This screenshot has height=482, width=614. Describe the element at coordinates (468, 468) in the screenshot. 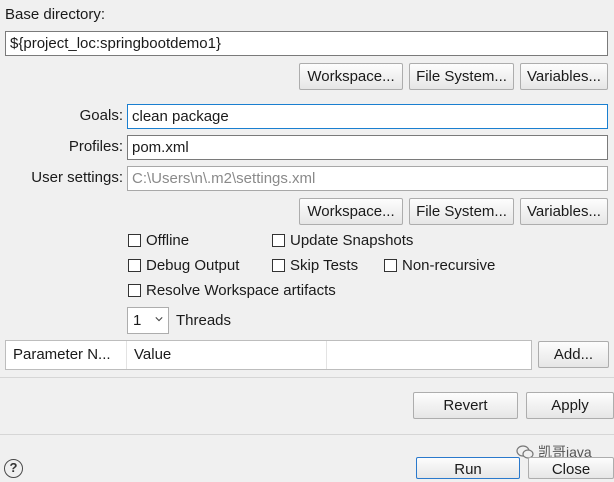

I see `run-button: Run` at that location.